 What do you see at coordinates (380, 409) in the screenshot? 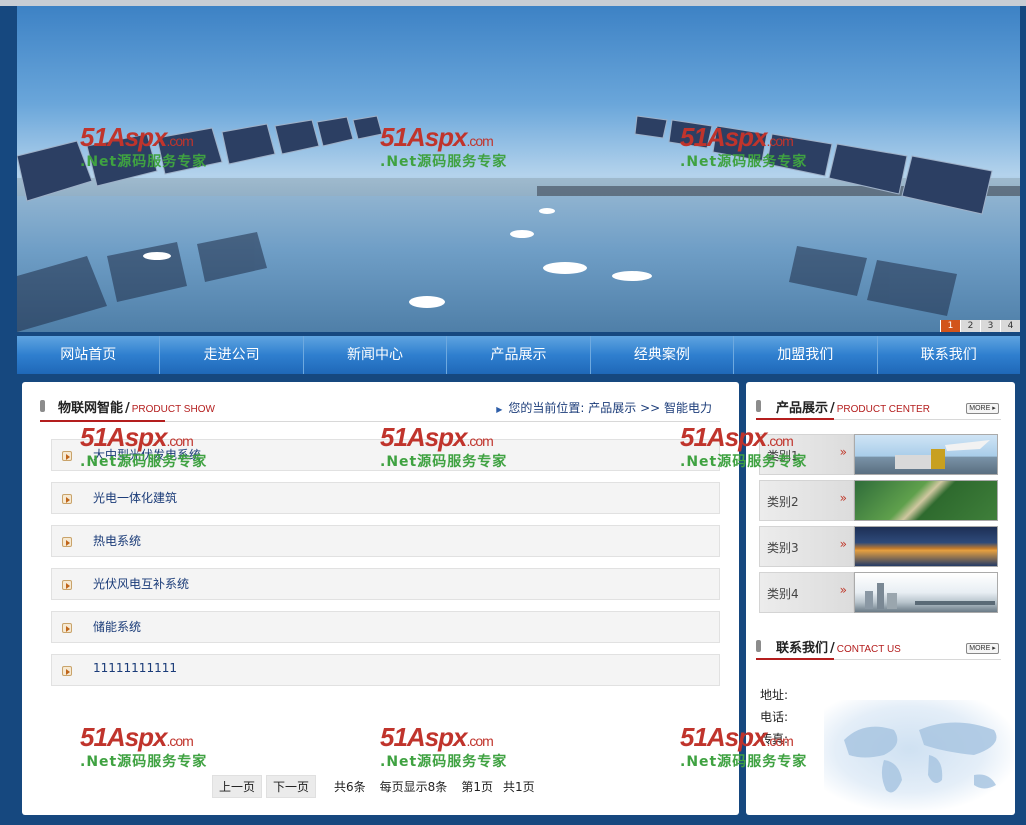
I see `main-section-header: 物联网智能 / PRODUCT SHOW ▶ 您的当前位置: 产品展示 >> 智能电力` at bounding box center [380, 409].